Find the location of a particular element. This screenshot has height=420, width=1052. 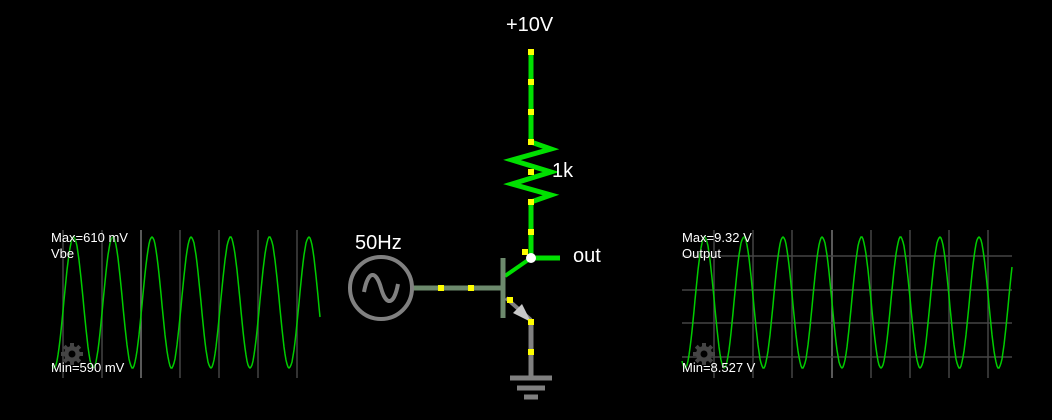

scope-output-name: Output is located at coordinates (702, 253).